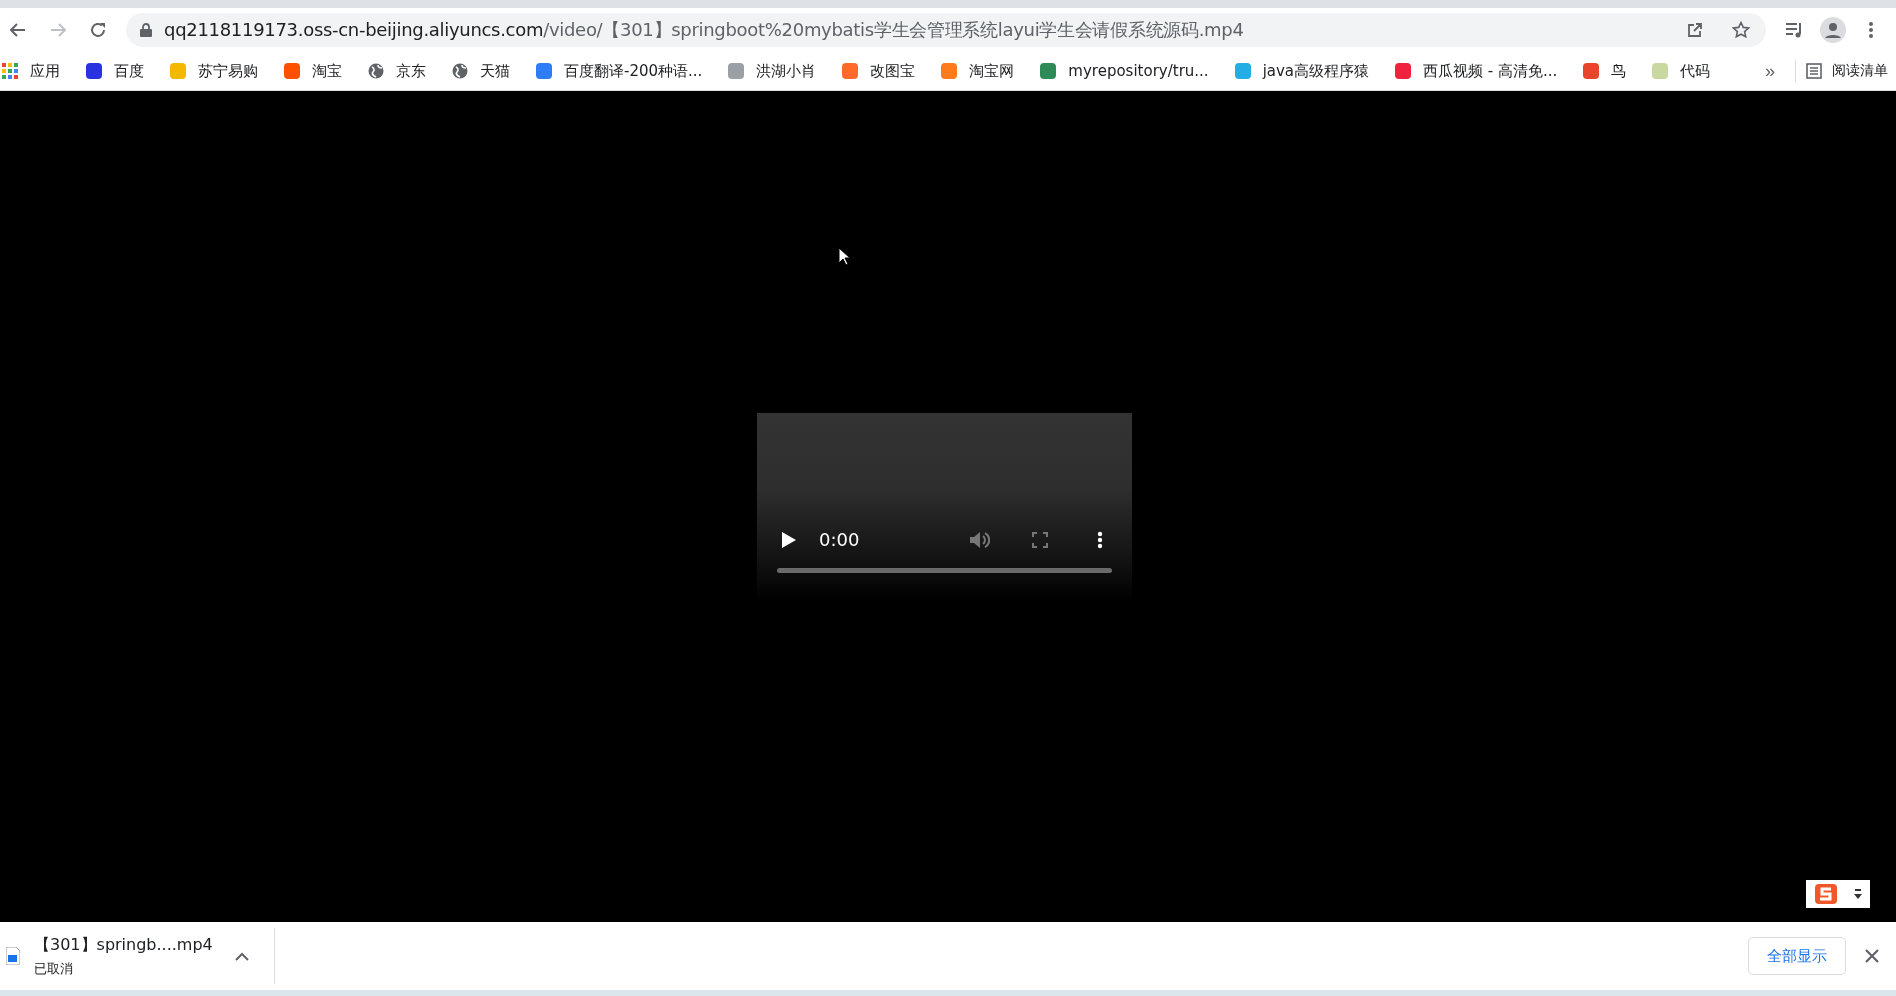 This screenshot has width=1896, height=996. What do you see at coordinates (1857, 894) in the screenshot?
I see `dropdown-arrow-icon` at bounding box center [1857, 894].